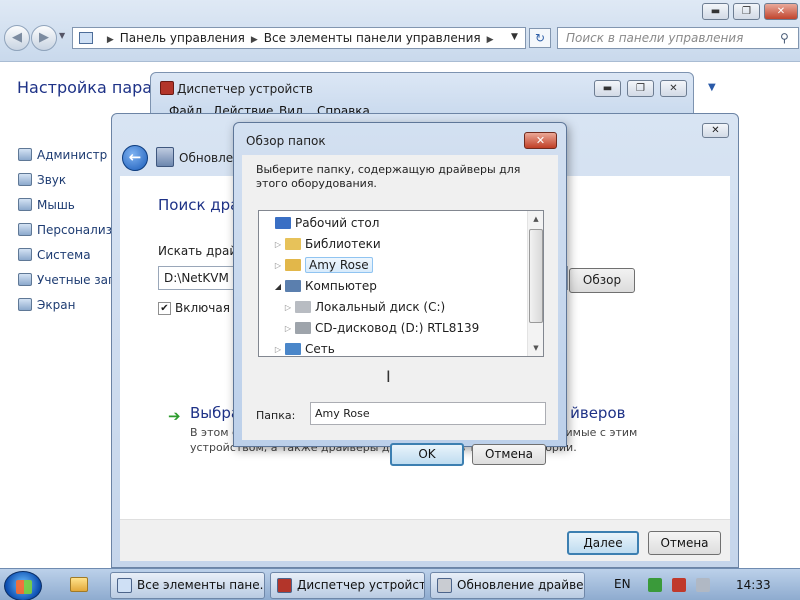 This screenshot has width=800, height=600. I want to click on address-dropdown-icon: ▼, so click(514, 37).